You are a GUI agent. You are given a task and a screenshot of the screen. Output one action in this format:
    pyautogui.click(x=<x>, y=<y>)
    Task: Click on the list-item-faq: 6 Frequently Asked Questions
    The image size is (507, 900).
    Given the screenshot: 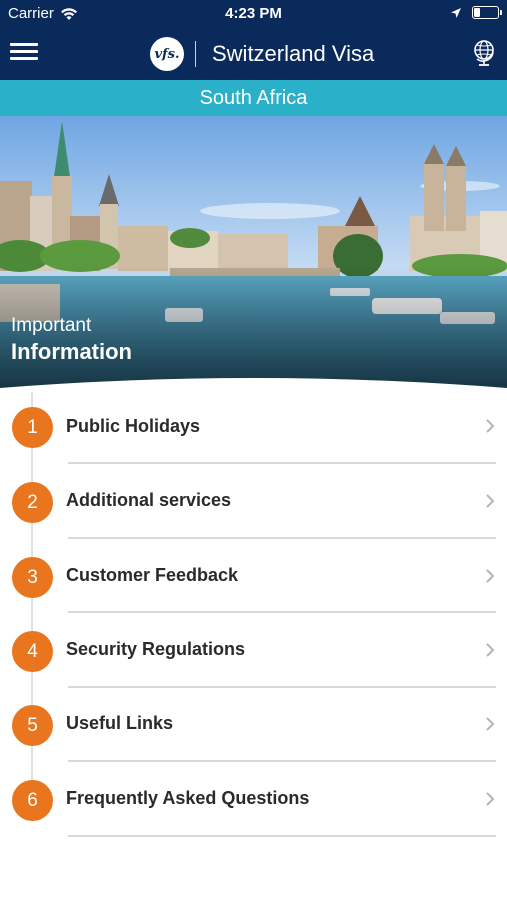 What is the action you would take?
    pyautogui.click(x=253, y=799)
    